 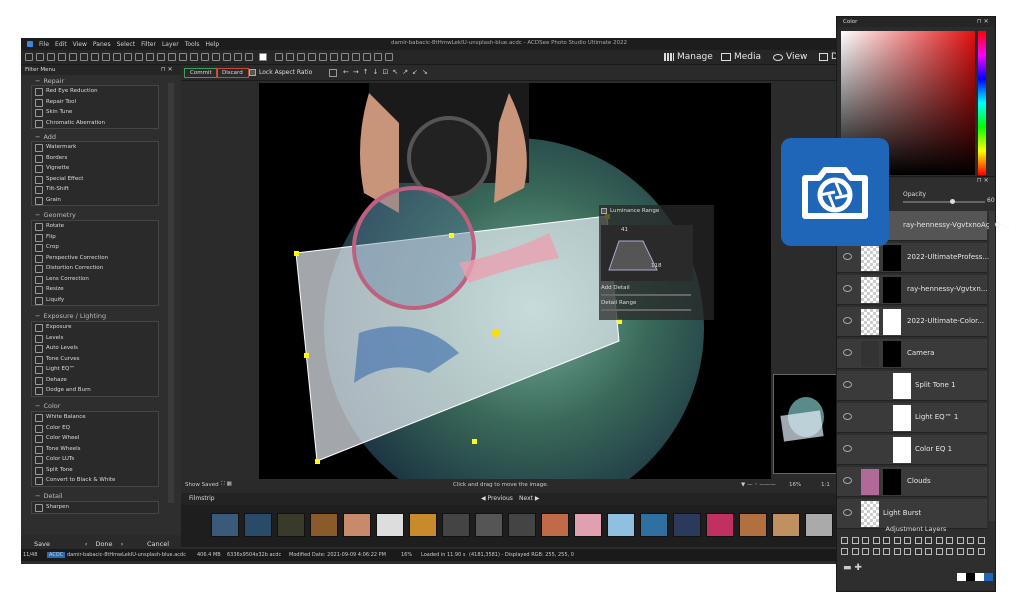 I want to click on filter-item: Liquify, so click(x=95, y=300).